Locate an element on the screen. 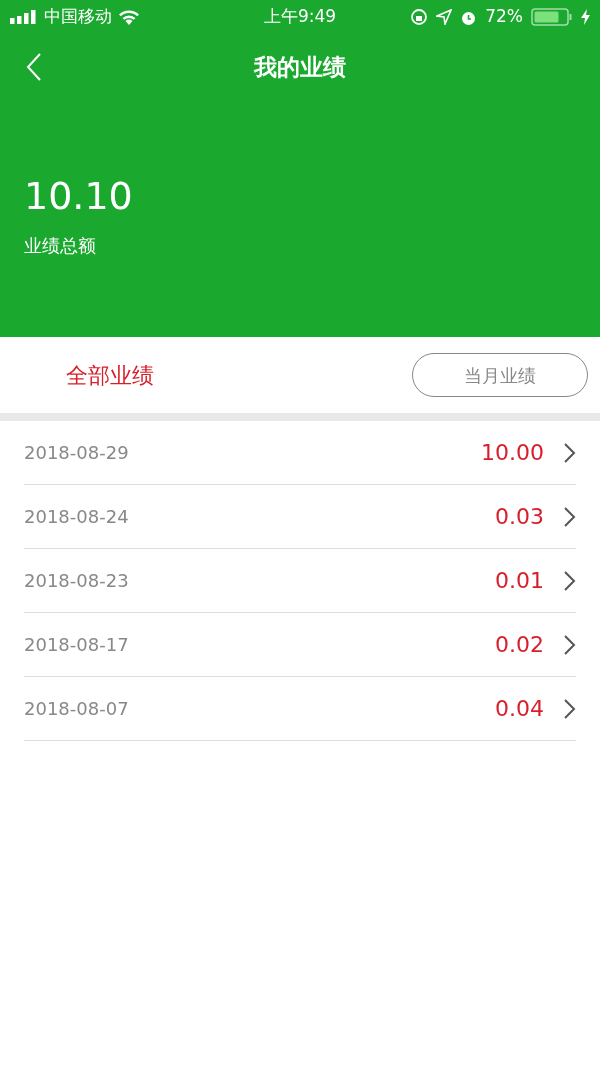  record-date: 2018-08-24 is located at coordinates (76, 517).